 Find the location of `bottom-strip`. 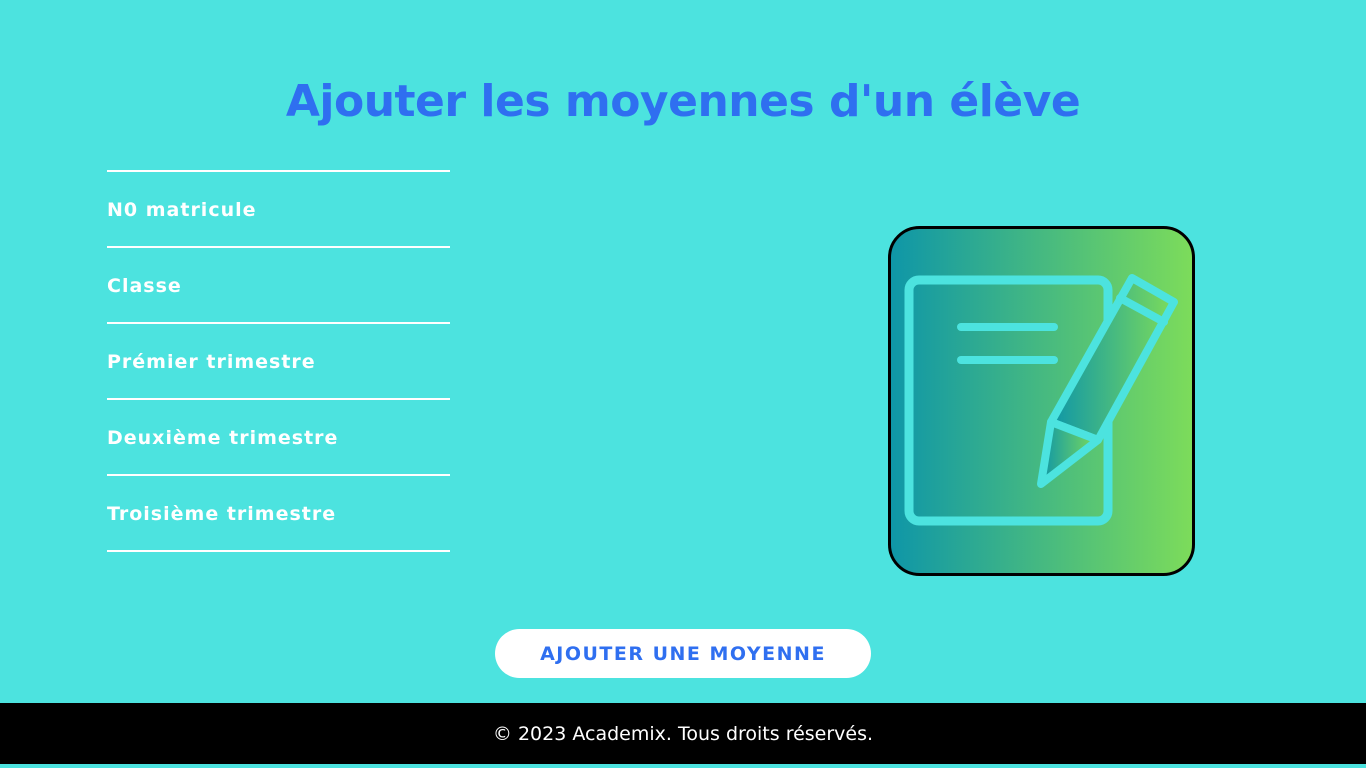

bottom-strip is located at coordinates (683, 766).